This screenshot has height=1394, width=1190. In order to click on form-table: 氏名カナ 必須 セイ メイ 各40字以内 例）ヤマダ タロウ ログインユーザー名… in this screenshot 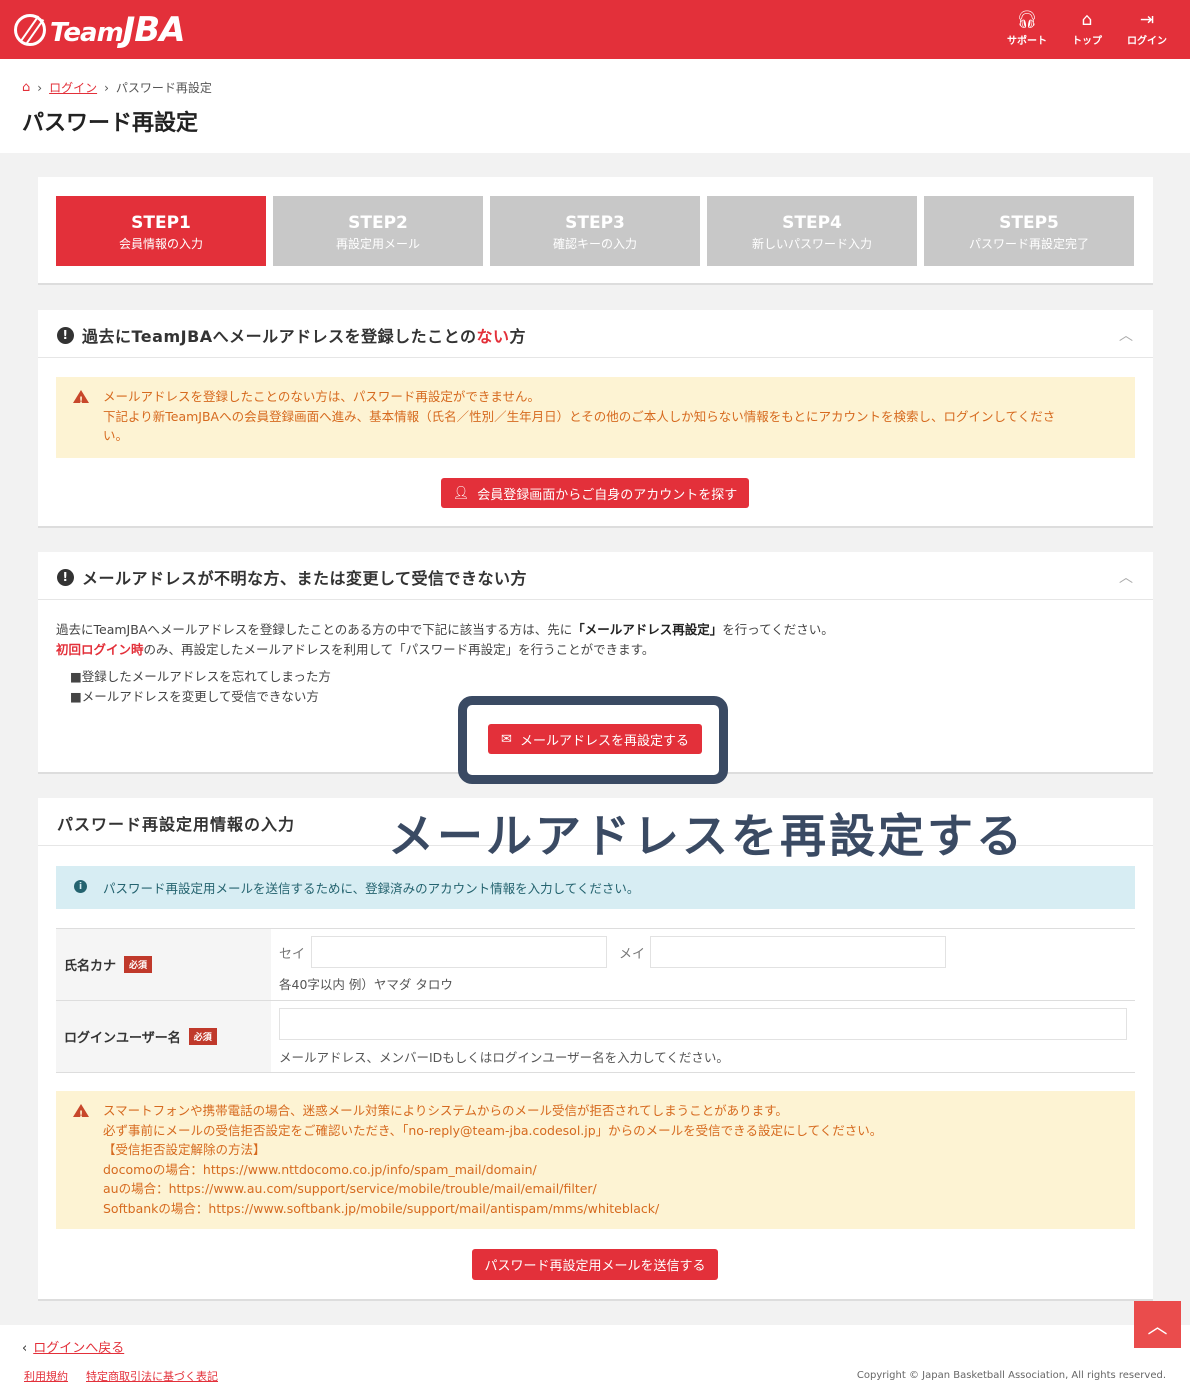, I will do `click(595, 1000)`.